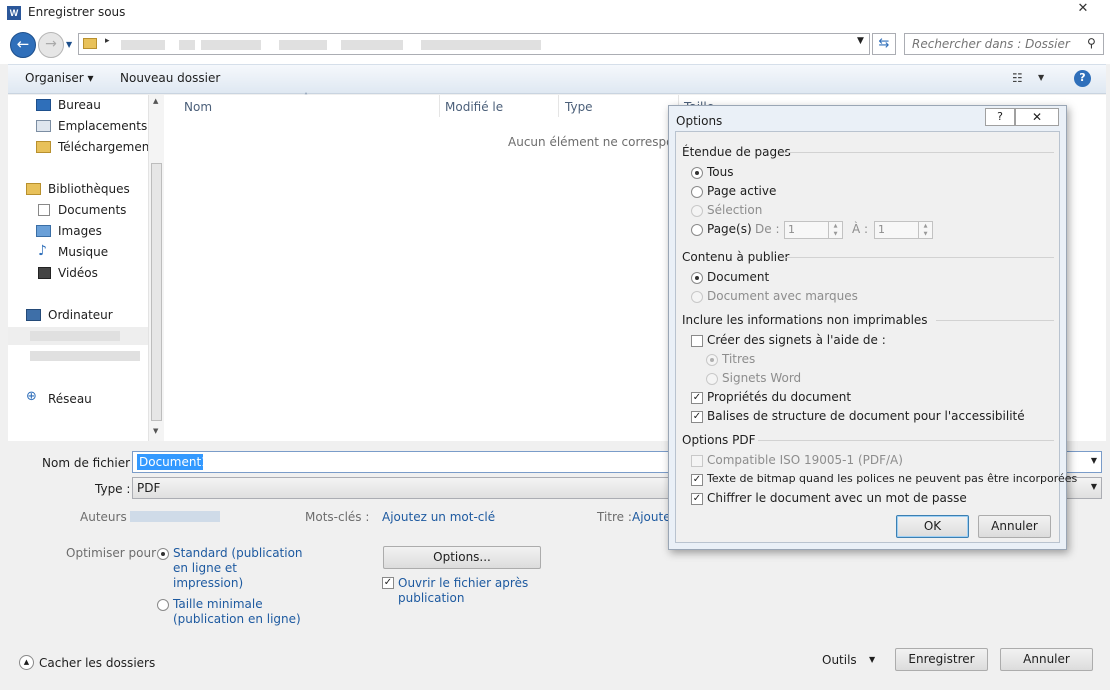  What do you see at coordinates (109, 147) in the screenshot?
I see `nav-item-downloads: Téléchargements` at bounding box center [109, 147].